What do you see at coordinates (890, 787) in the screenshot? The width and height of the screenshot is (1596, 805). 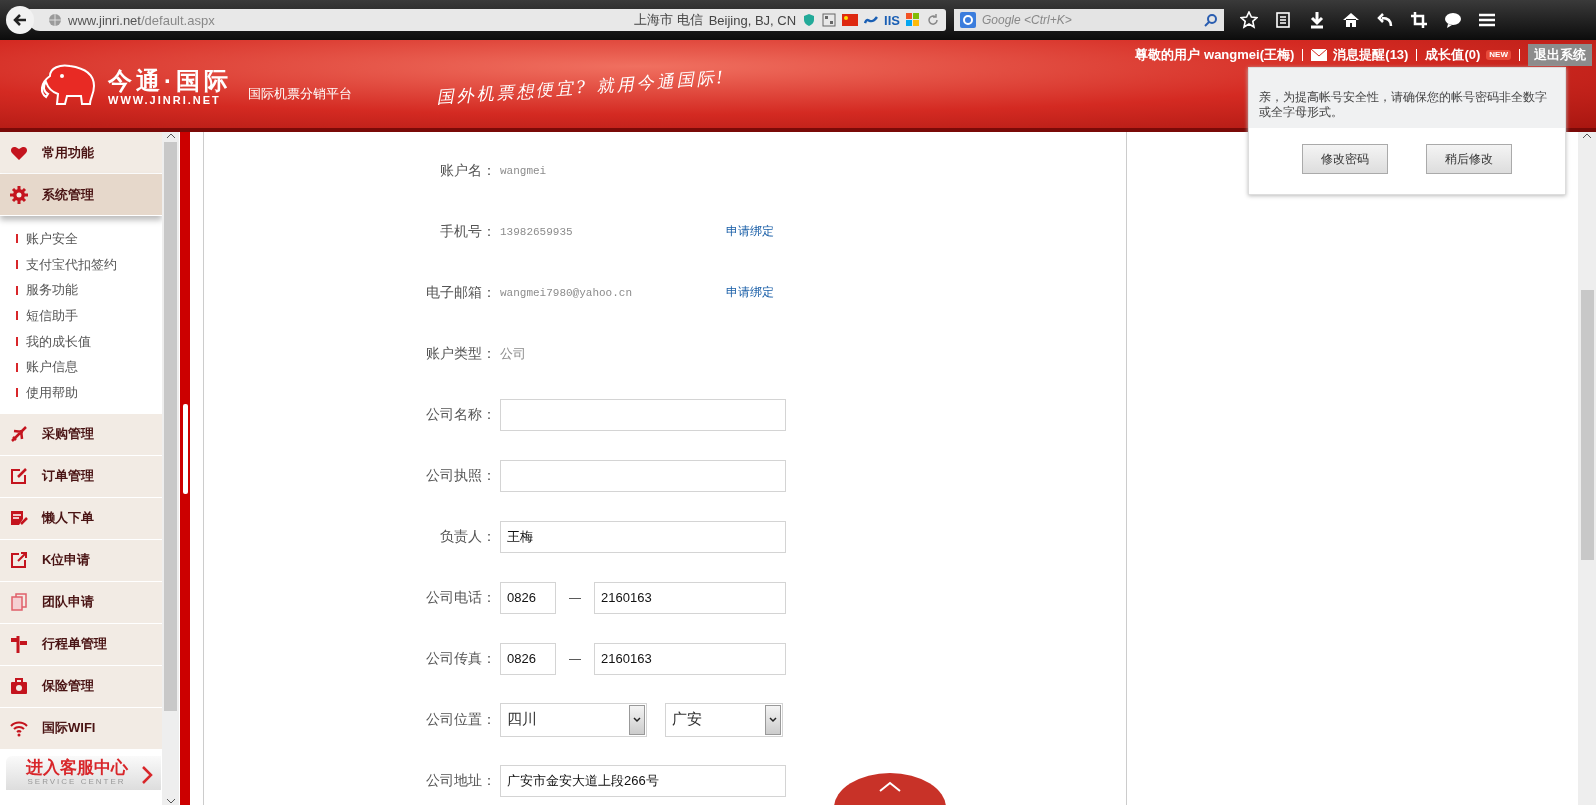 I see `chevron-up-icon` at bounding box center [890, 787].